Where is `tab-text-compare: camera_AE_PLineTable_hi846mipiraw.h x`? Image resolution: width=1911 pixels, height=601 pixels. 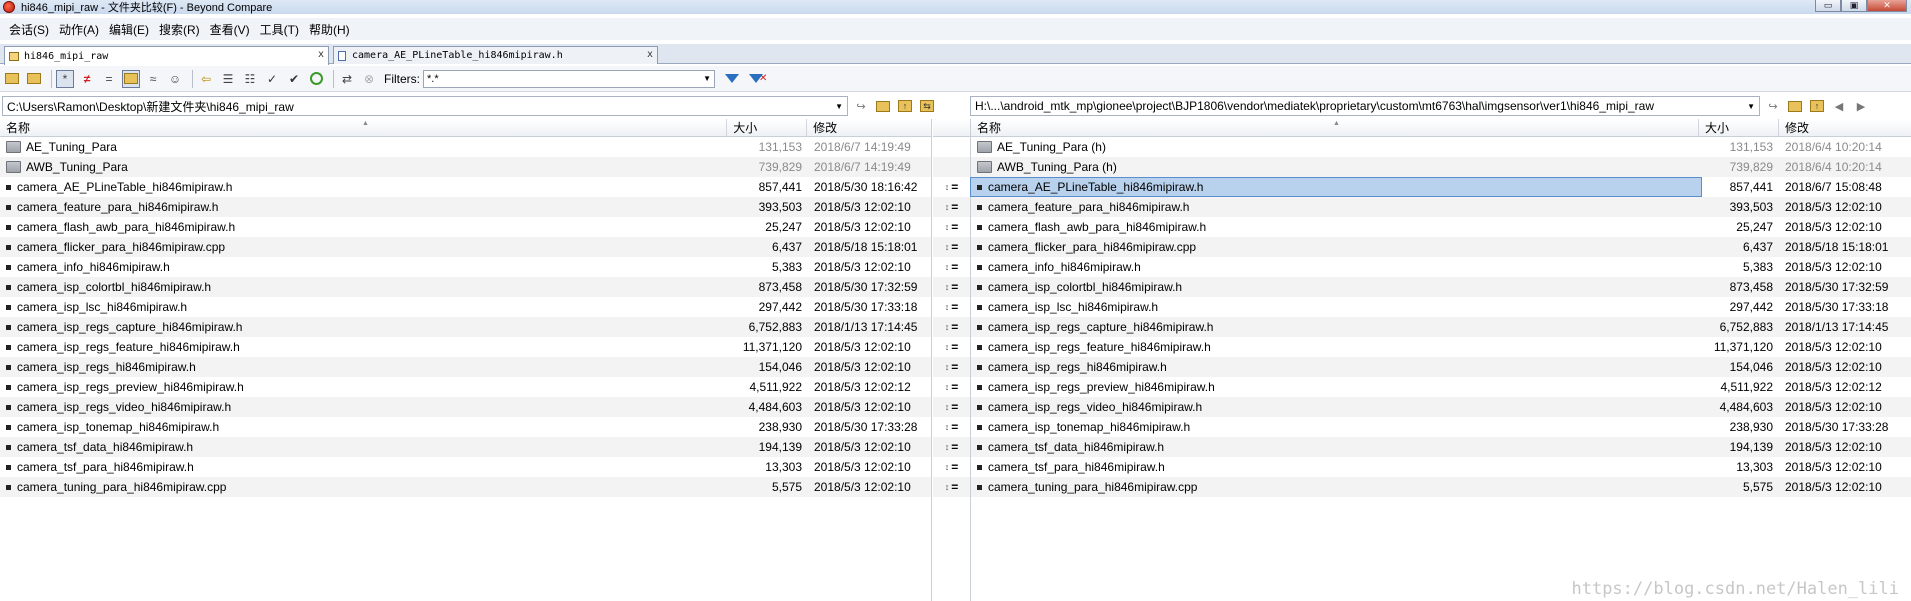 tab-text-compare: camera_AE_PLineTable_hi846mipiraw.h x is located at coordinates (495, 55).